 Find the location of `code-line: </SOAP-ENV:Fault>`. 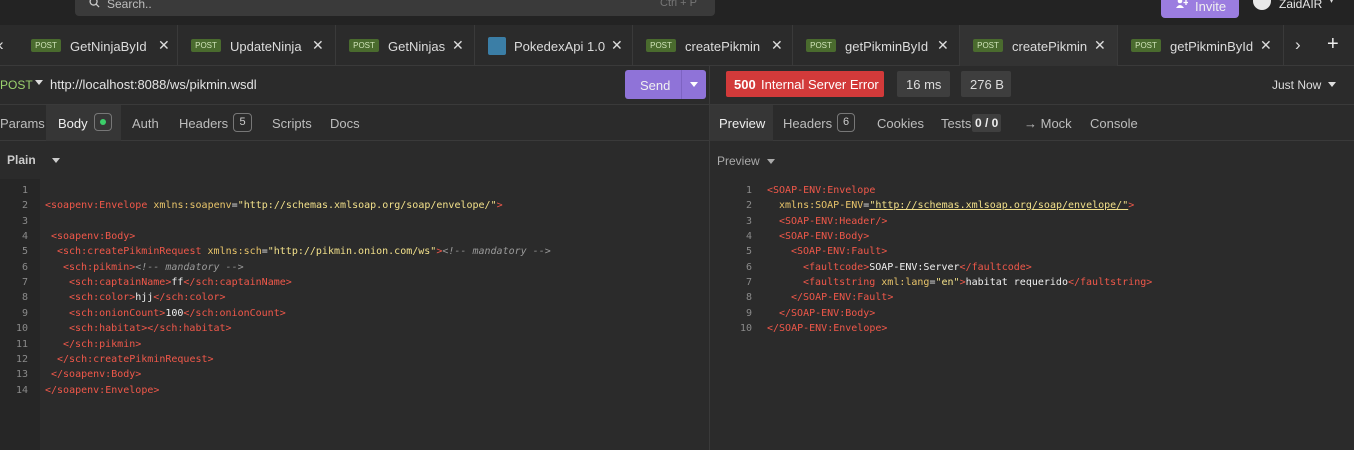

code-line: </SOAP-ENV:Fault> is located at coordinates (842, 297).